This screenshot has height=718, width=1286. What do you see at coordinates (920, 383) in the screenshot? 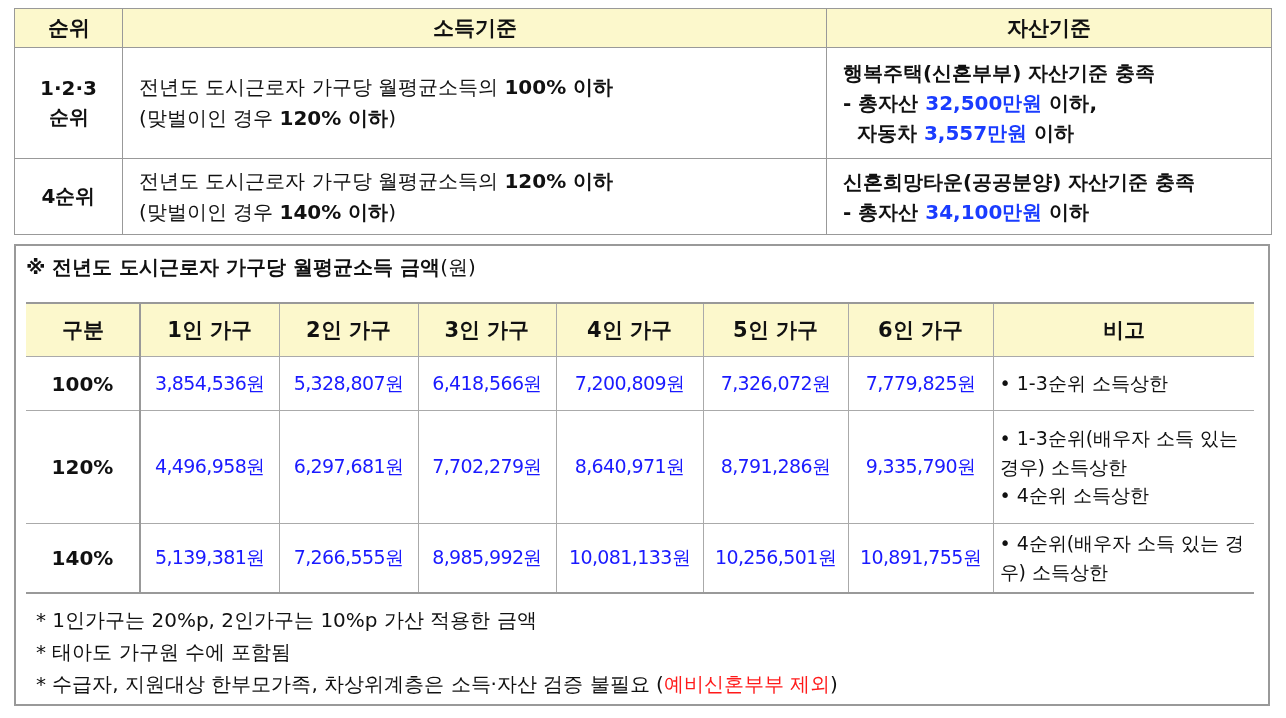
I see `amount-cell: 7,779,825원` at bounding box center [920, 383].